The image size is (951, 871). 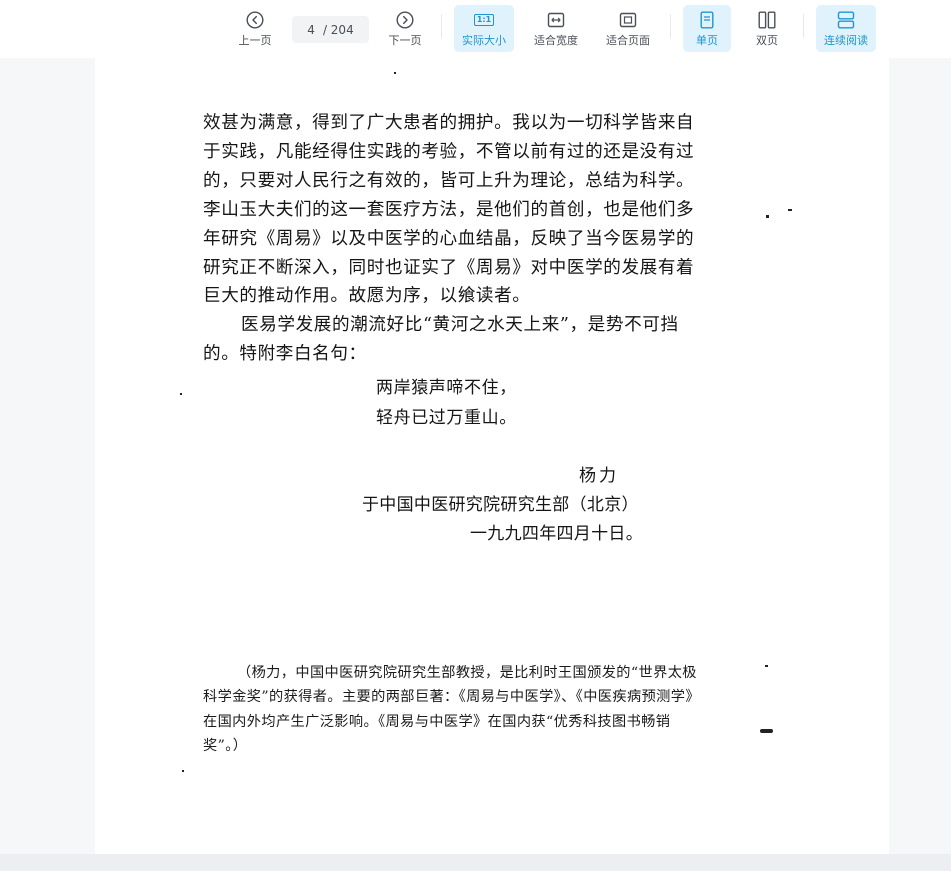 What do you see at coordinates (484, 40) in the screenshot?
I see `actual-size-label: 实际大小` at bounding box center [484, 40].